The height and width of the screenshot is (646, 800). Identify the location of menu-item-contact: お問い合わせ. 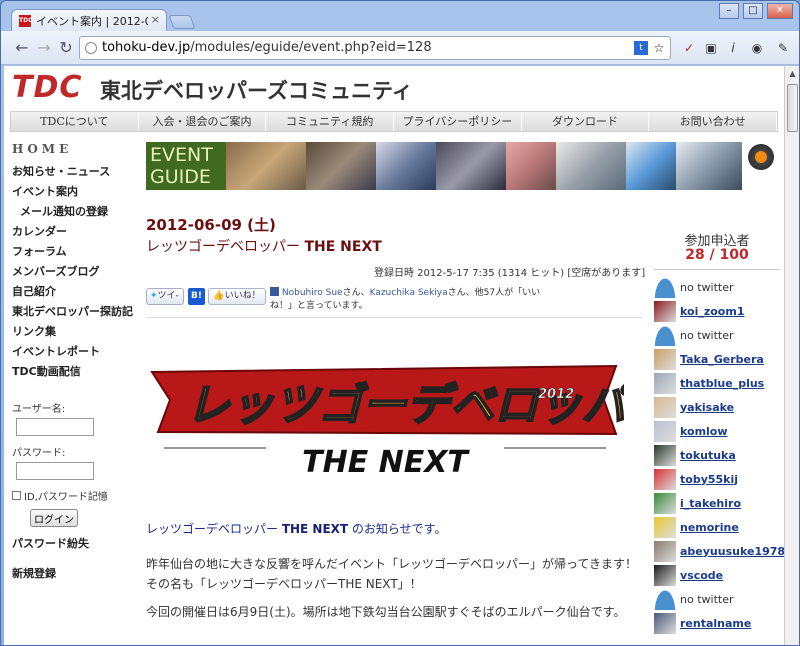
(713, 121).